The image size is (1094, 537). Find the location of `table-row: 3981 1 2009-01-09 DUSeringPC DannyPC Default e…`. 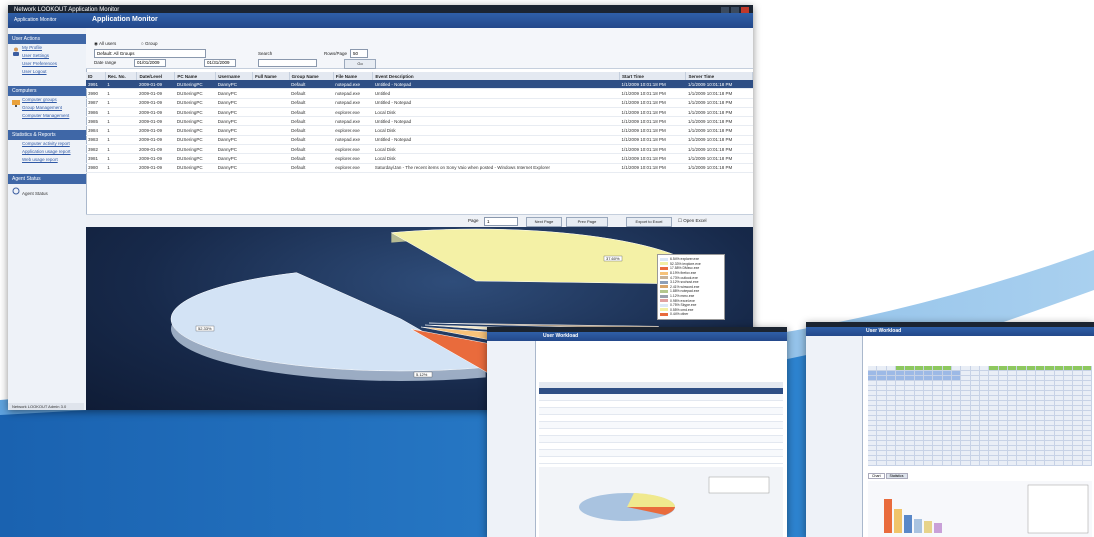

table-row: 3981 1 2009-01-09 DUSeringPC DannyPC Default e… is located at coordinates (419, 158).